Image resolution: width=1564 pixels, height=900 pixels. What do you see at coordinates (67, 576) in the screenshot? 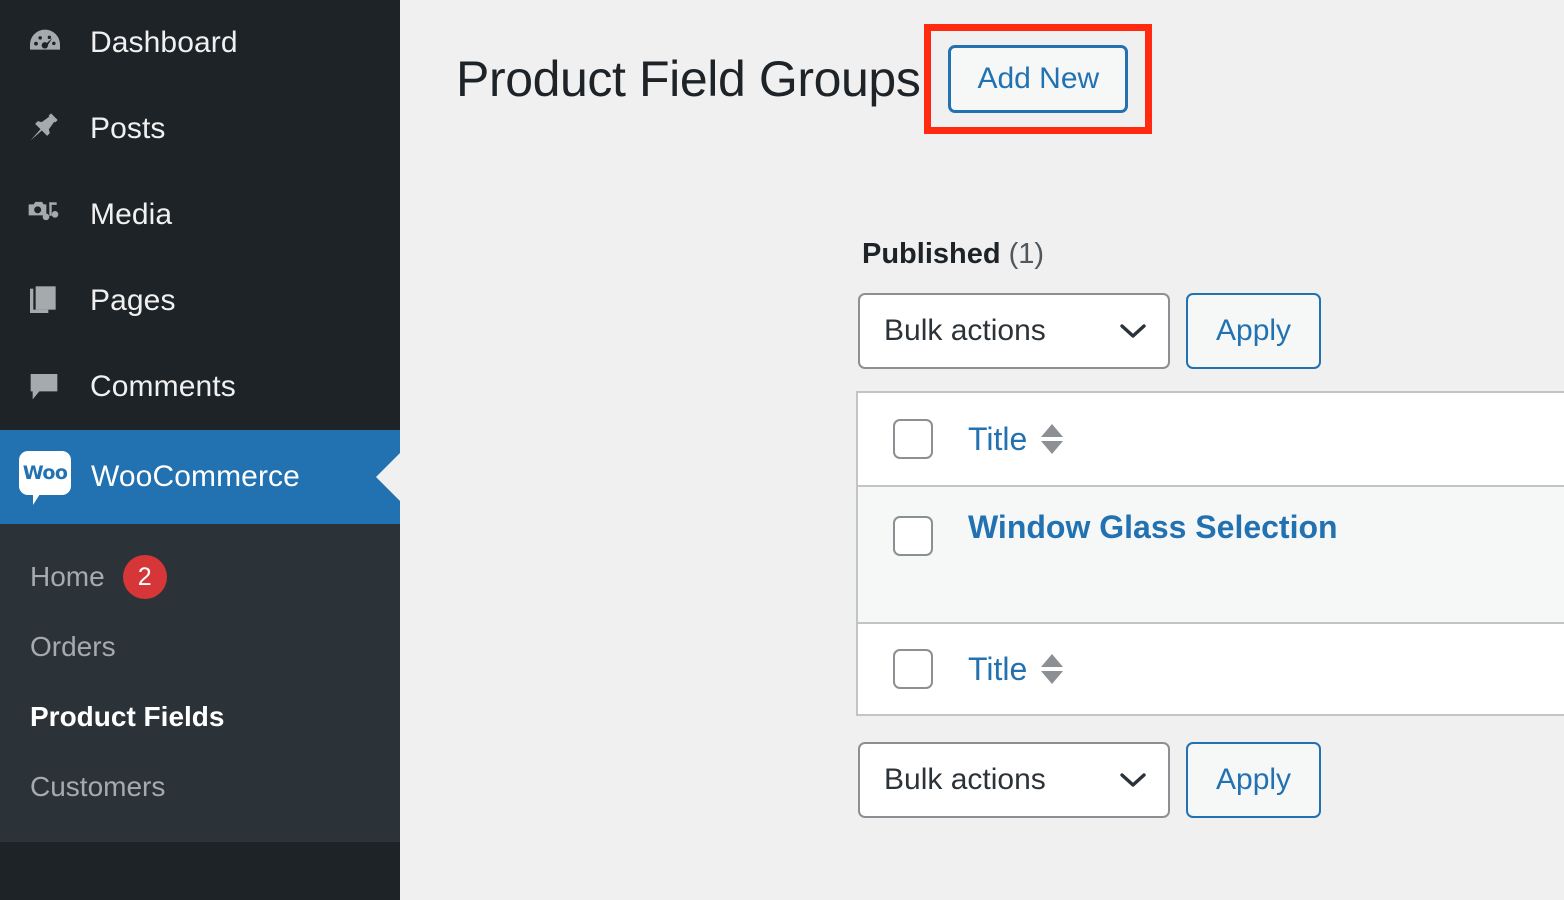
I see `sidebar-item-label: Home` at bounding box center [67, 576].